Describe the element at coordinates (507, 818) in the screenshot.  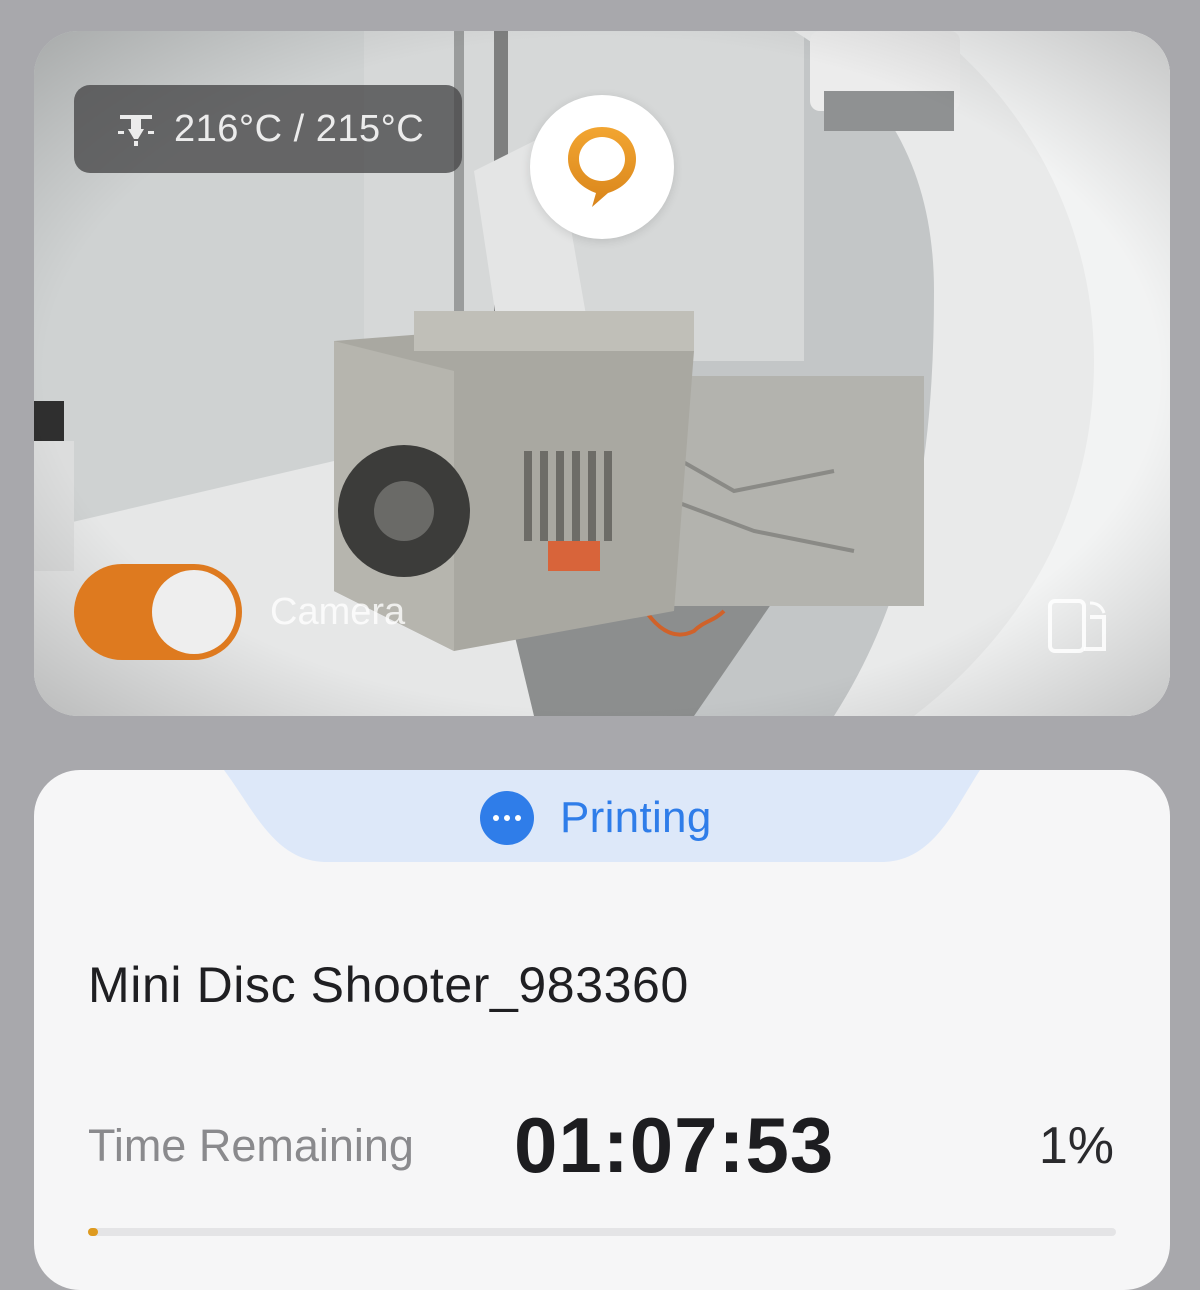
I see `more-dots-icon` at that location.